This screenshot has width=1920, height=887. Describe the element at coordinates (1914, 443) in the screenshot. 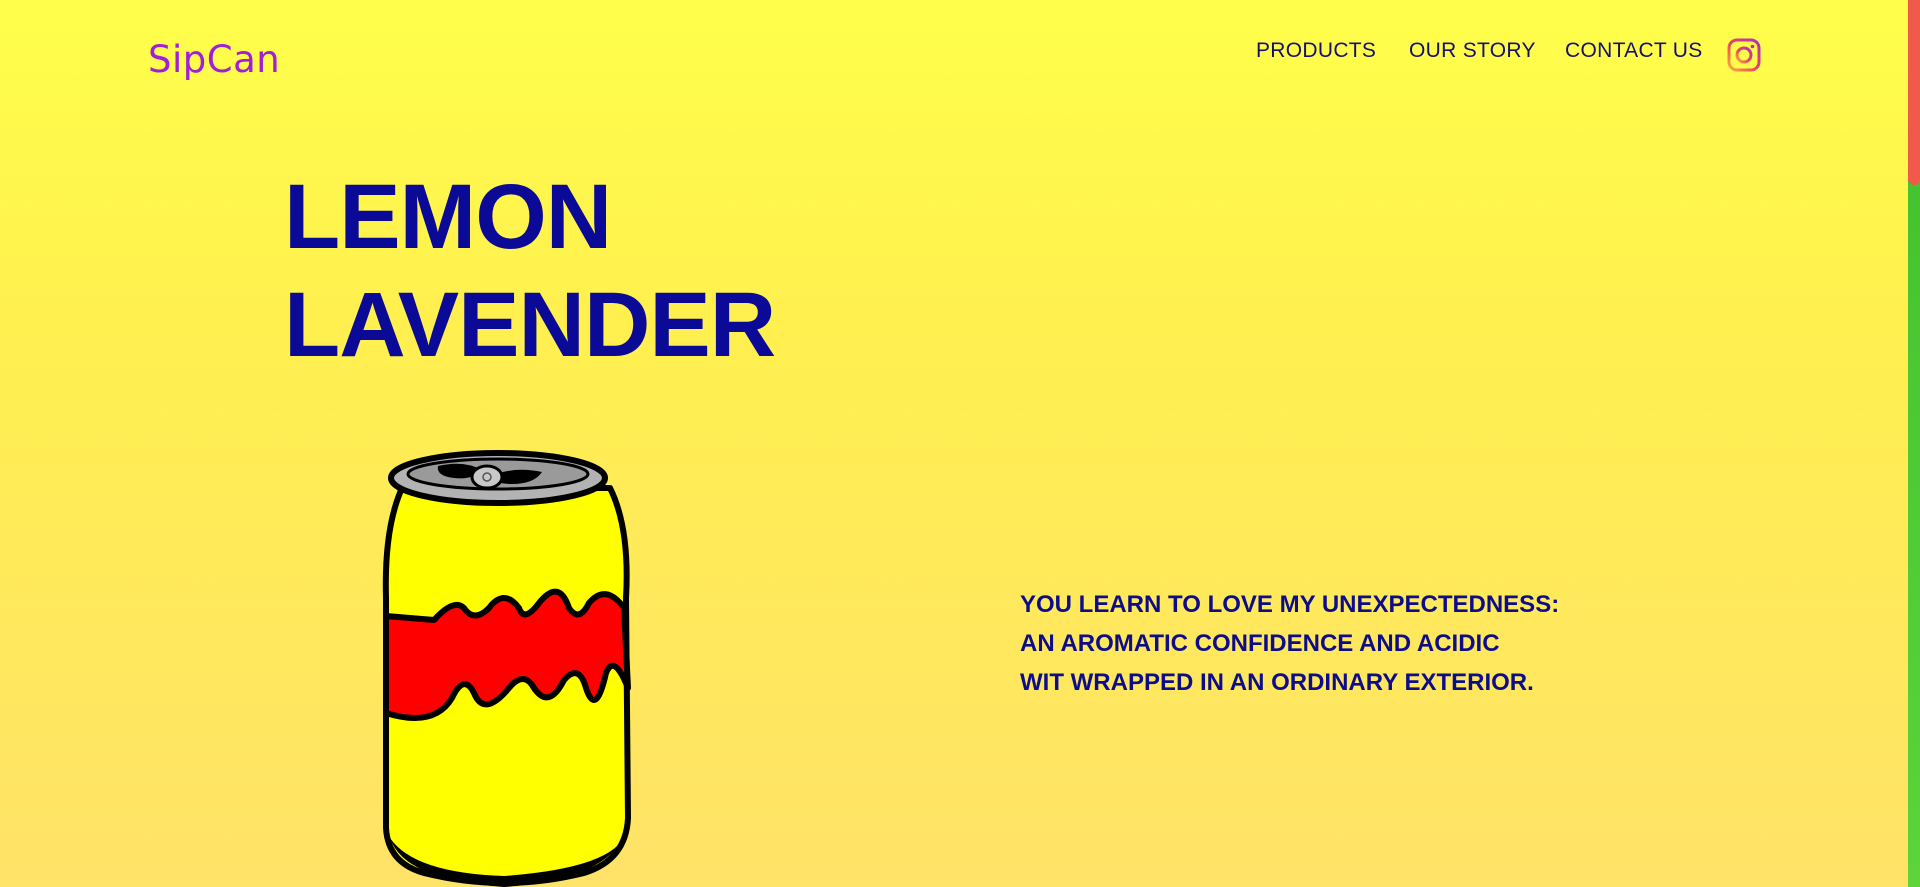

I see `page-scrollbar` at that location.